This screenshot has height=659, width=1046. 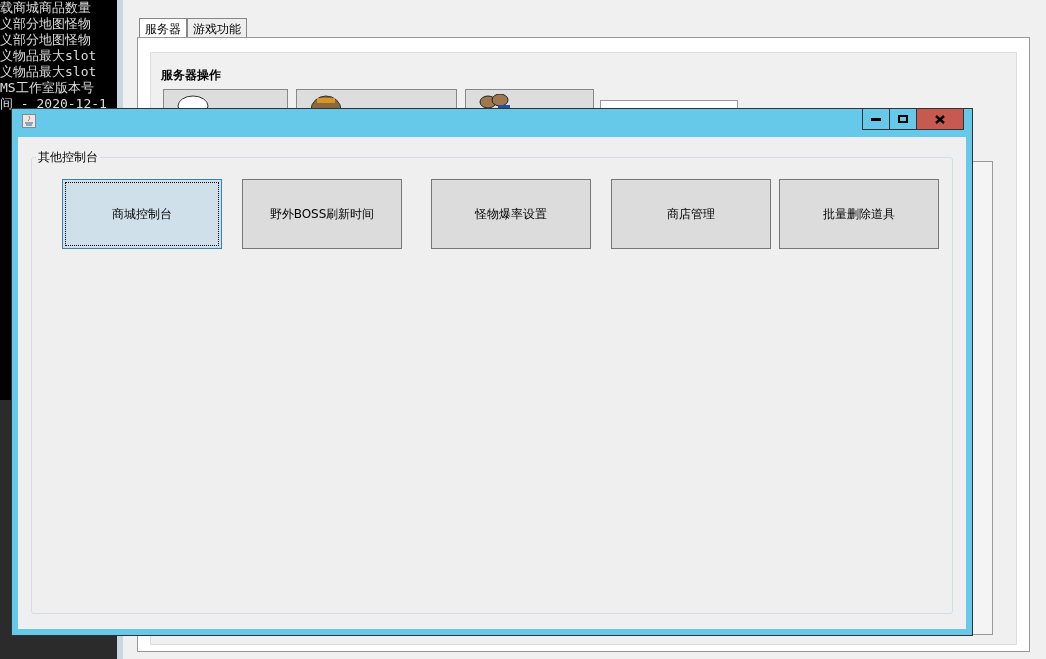 What do you see at coordinates (29, 121) in the screenshot?
I see `java-icon` at bounding box center [29, 121].